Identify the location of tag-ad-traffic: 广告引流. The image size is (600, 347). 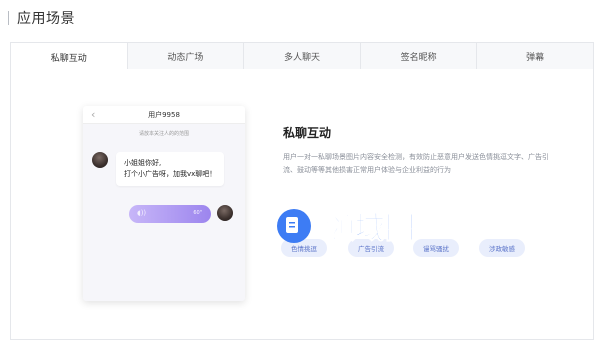
(371, 248).